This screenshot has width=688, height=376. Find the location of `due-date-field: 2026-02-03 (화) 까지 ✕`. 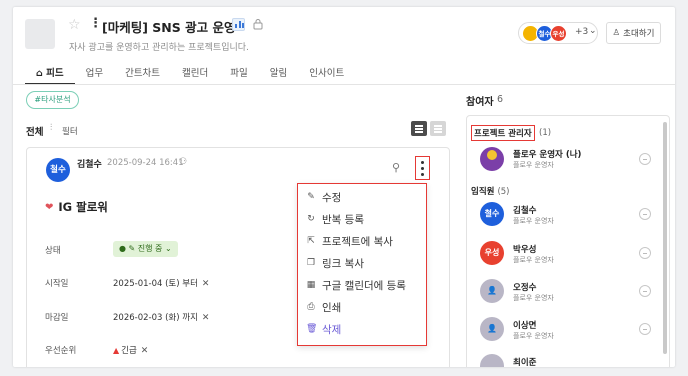

due-date-field: 2026-02-03 (화) 까지 ✕ is located at coordinates (161, 317).